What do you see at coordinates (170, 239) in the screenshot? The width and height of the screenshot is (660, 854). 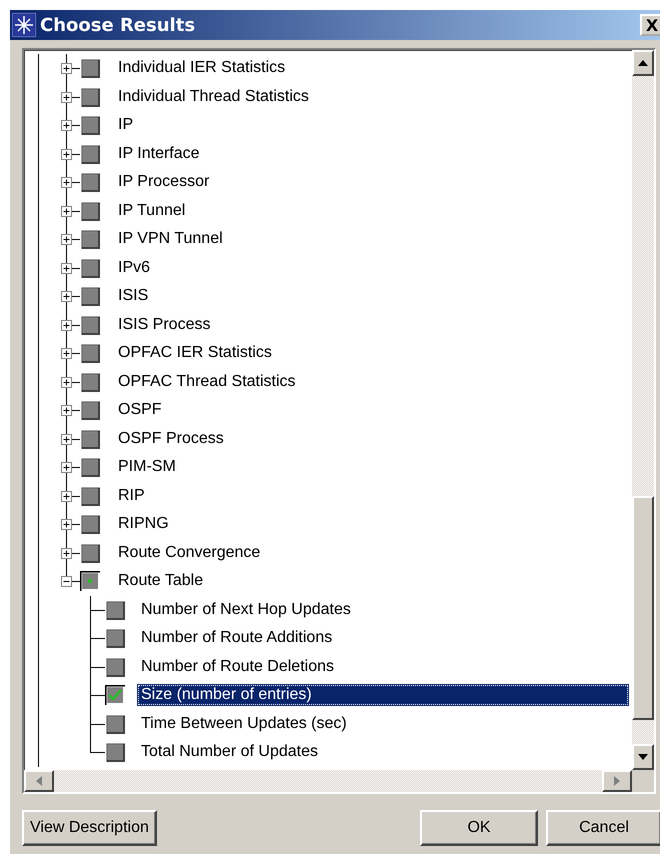 I see `tree-item-label: IP VPN Tunnel` at bounding box center [170, 239].